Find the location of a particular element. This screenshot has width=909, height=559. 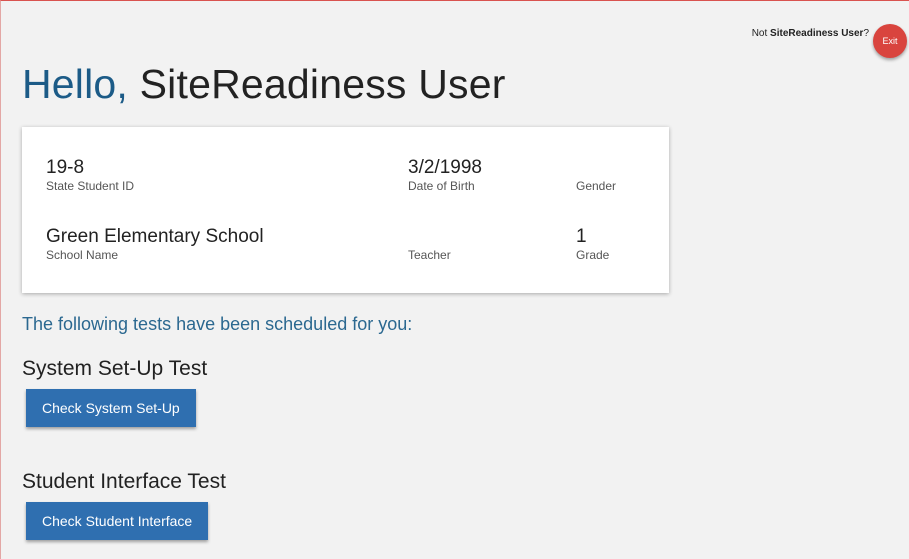

gender: Gender is located at coordinates (596, 175).